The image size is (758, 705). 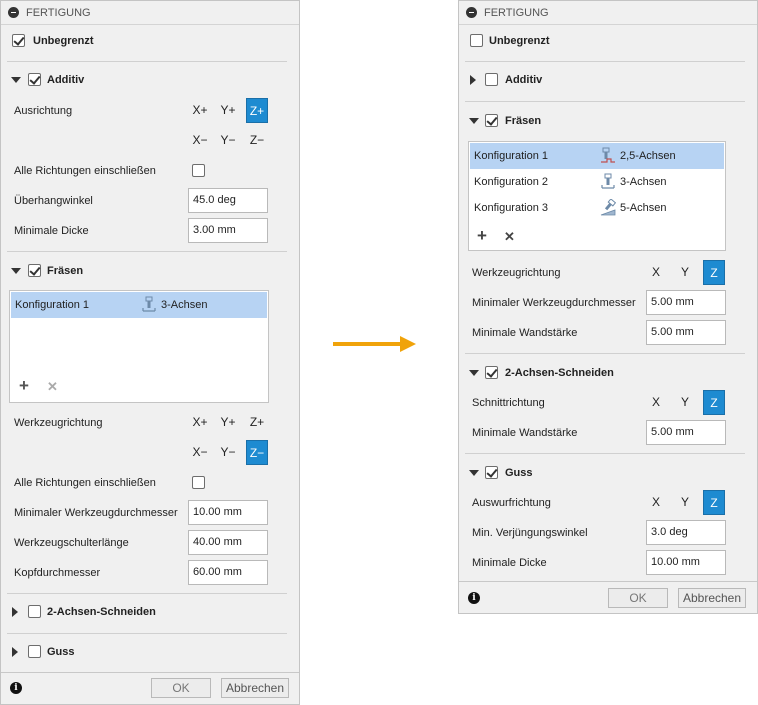 What do you see at coordinates (686, 302) in the screenshot?
I see `werkzeugdurchmesser-input: 5.00 mm` at bounding box center [686, 302].